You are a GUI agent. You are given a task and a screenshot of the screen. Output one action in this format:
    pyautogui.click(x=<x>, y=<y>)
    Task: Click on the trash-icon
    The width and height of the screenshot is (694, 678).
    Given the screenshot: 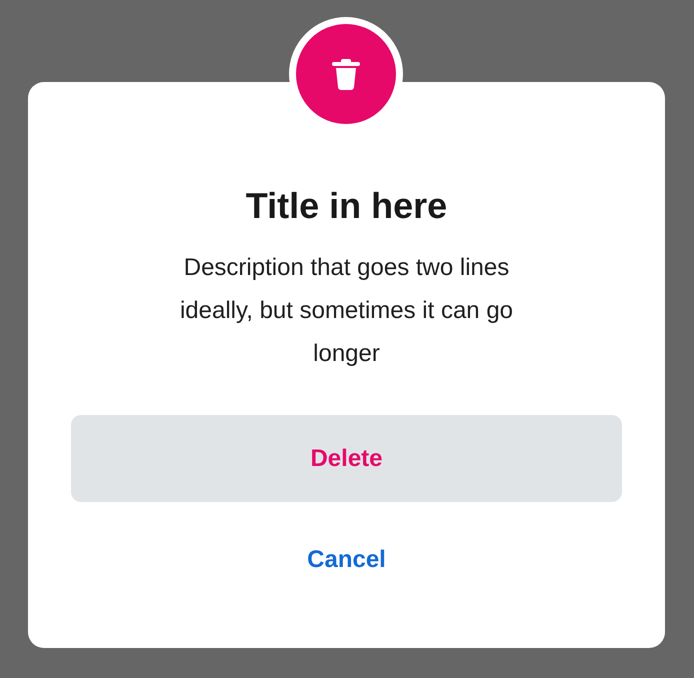 What is the action you would take?
    pyautogui.click(x=346, y=74)
    